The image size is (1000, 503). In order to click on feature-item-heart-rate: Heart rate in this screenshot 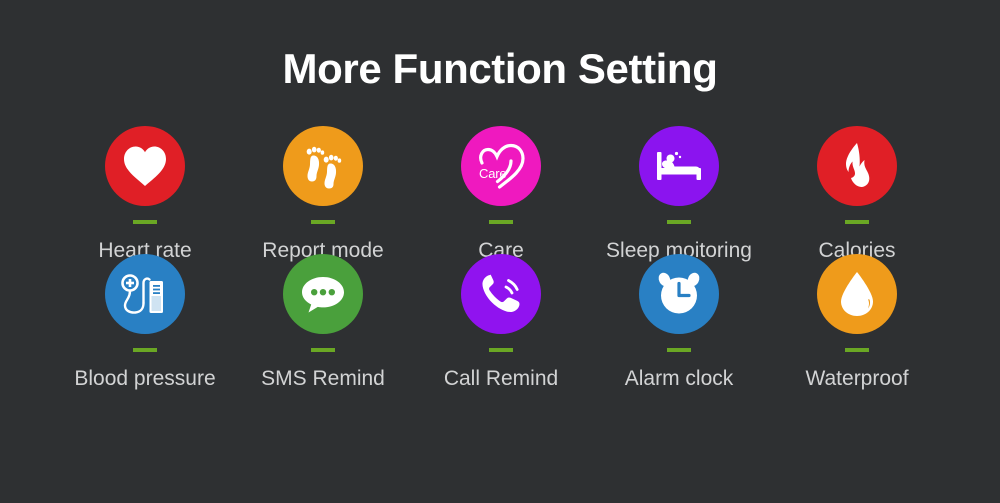, I will do `click(145, 194)`.